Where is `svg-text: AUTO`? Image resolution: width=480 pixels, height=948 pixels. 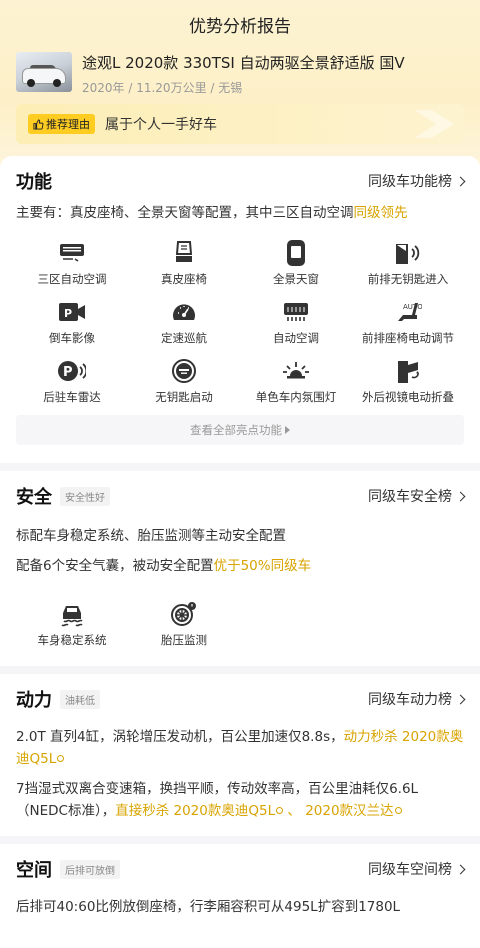
svg-text: AUTO is located at coordinates (412, 307).